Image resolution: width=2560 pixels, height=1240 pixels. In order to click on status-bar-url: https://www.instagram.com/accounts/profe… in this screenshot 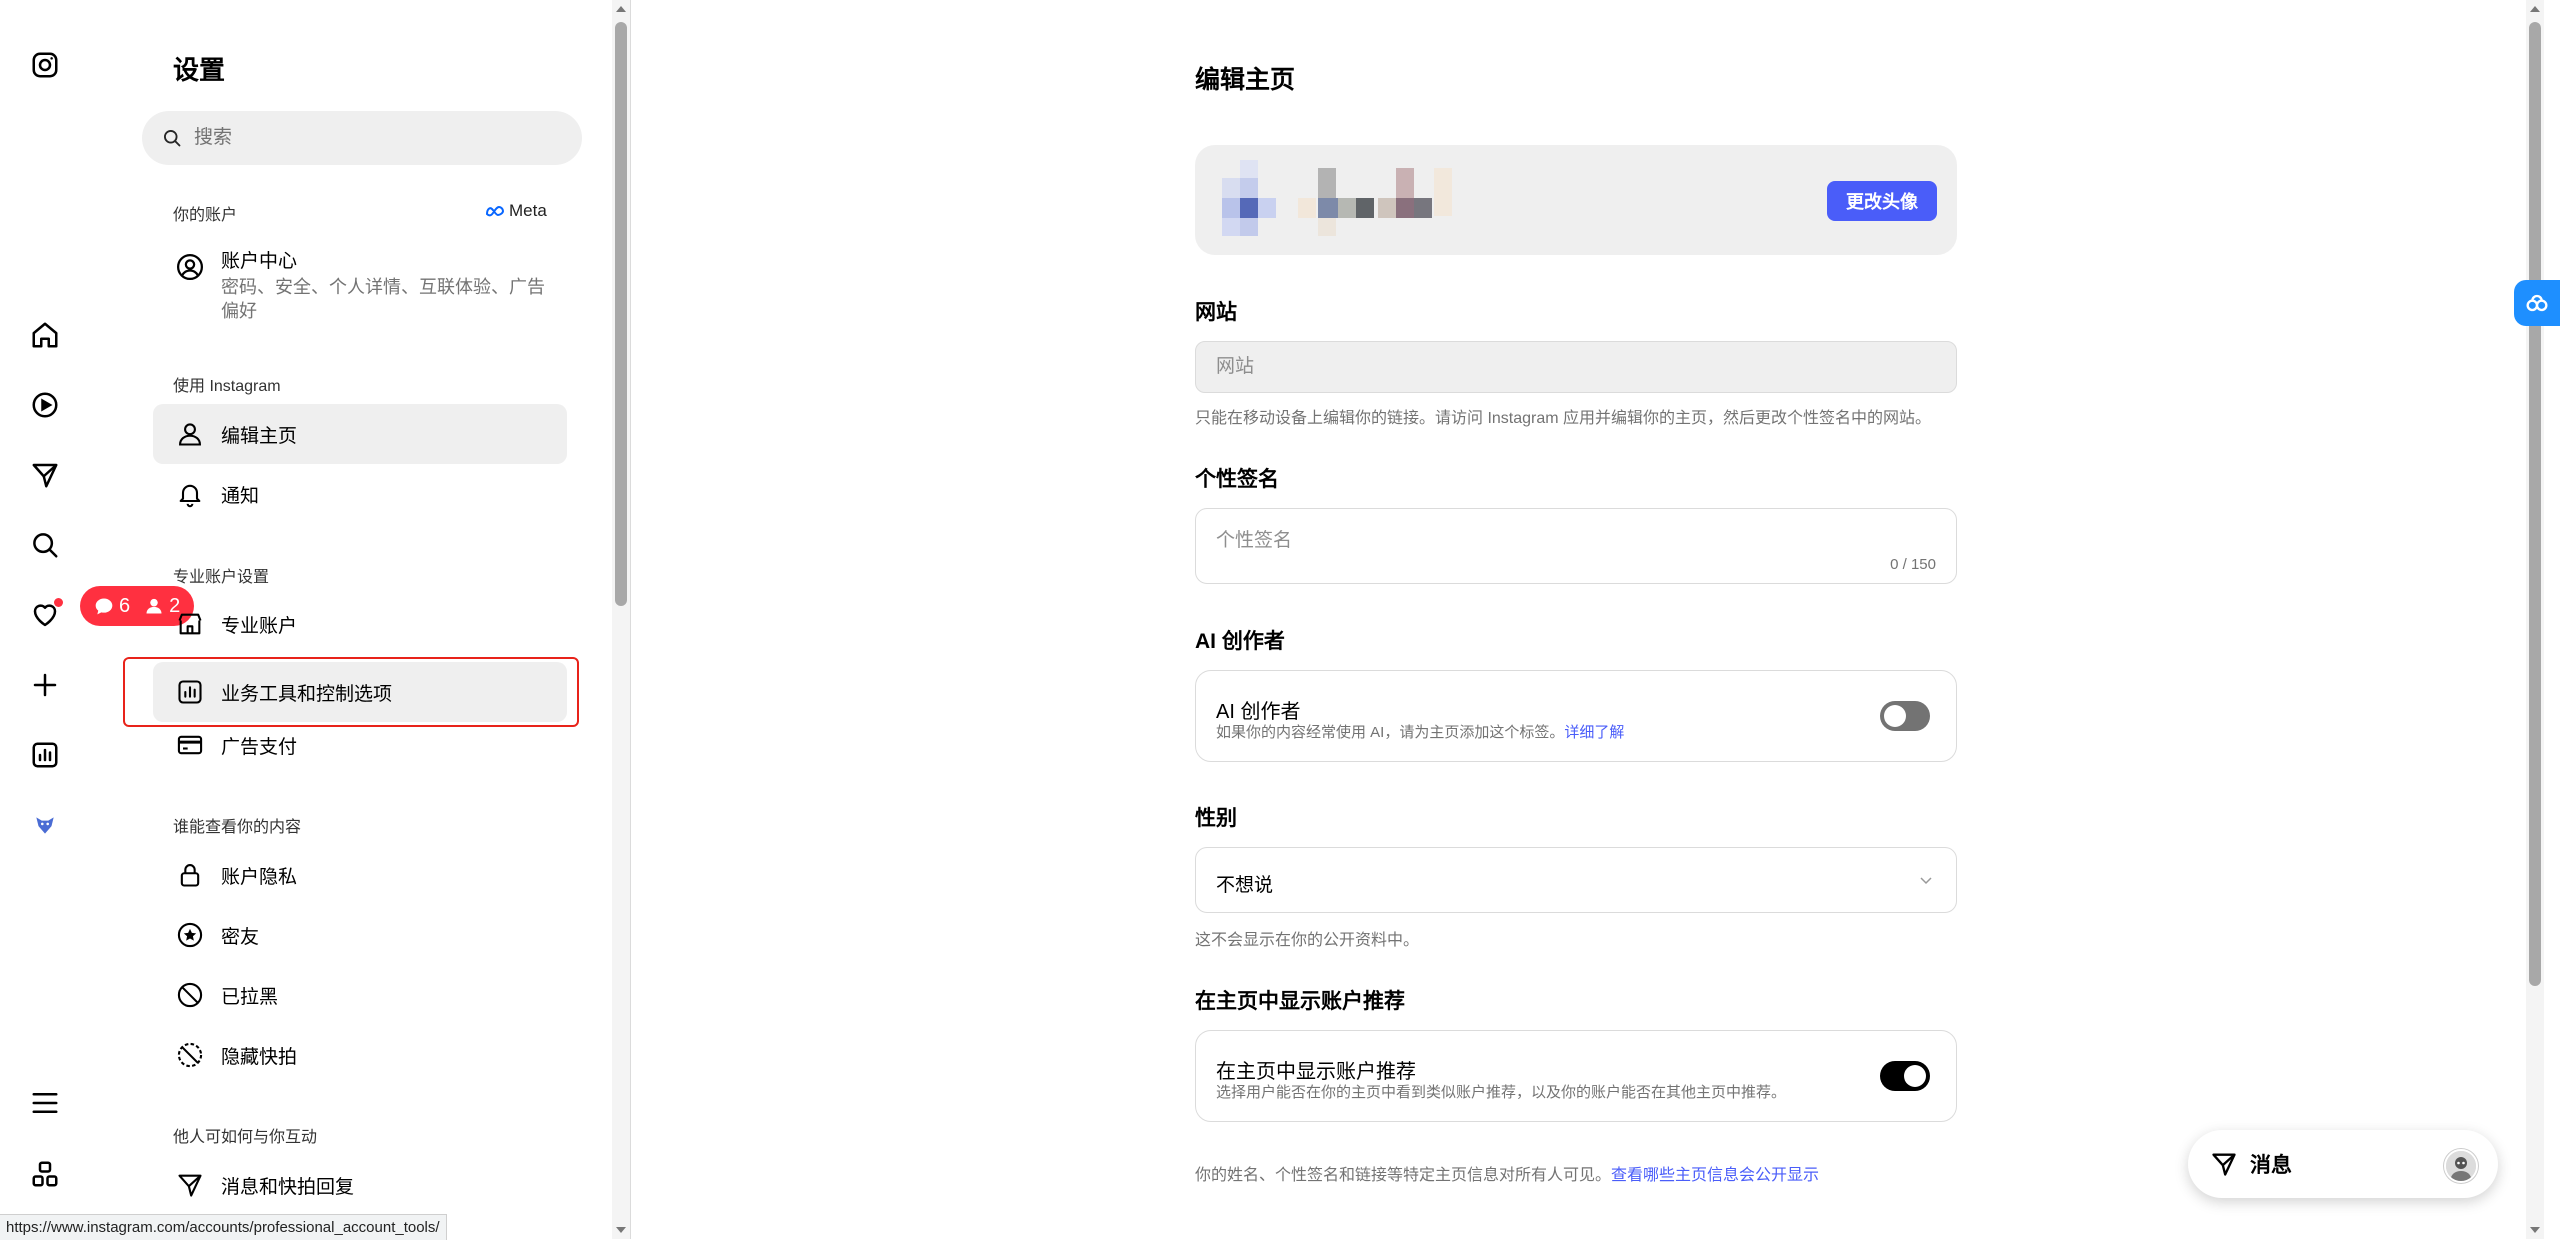, I will do `click(223, 1227)`.